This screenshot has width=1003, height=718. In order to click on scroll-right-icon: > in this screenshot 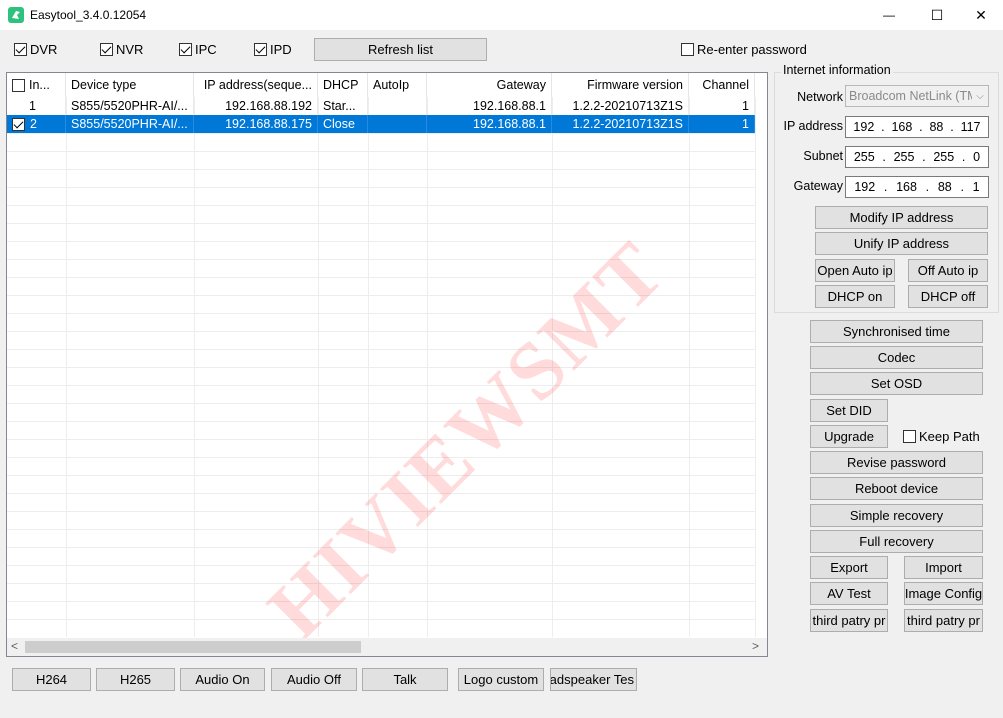, I will do `click(755, 646)`.